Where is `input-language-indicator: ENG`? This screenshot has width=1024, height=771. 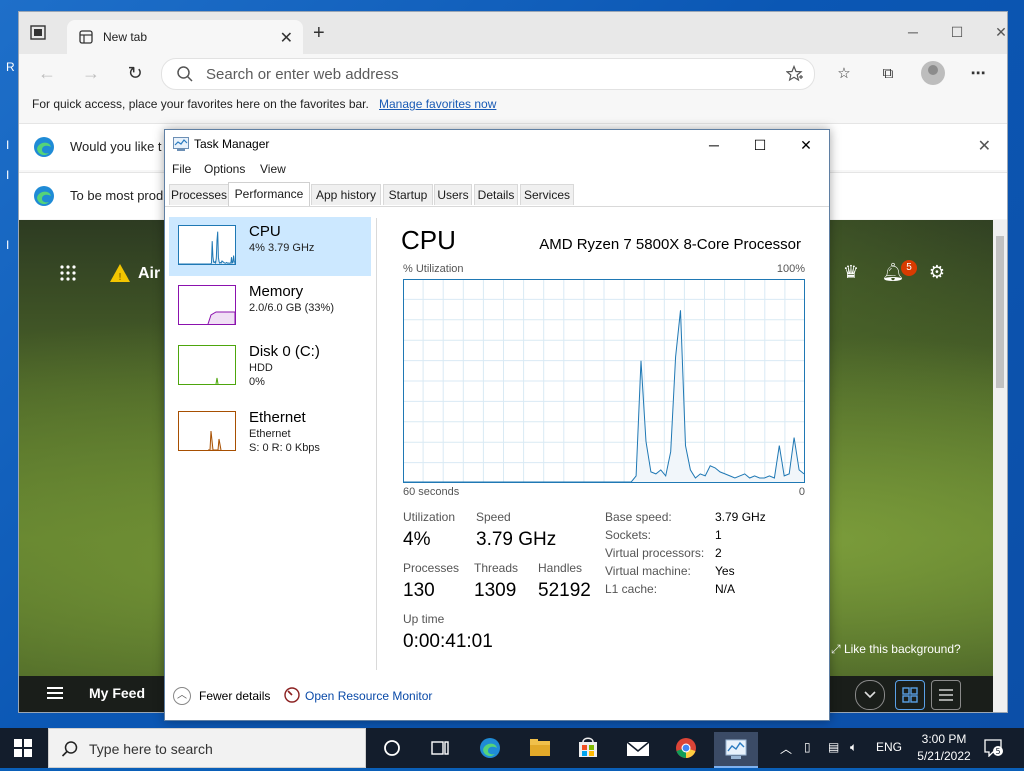 input-language-indicator: ENG is located at coordinates (889, 747).